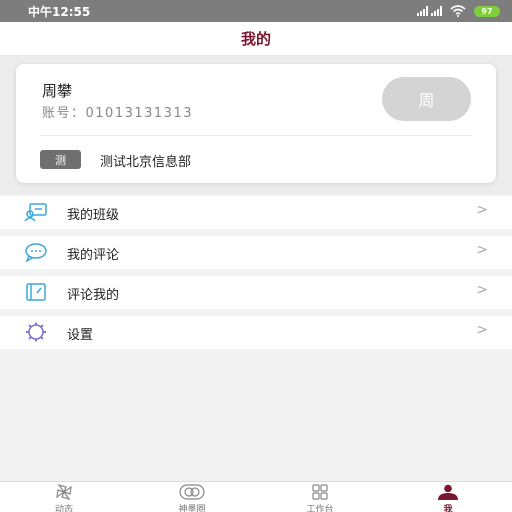  I want to click on avatar-text: 周, so click(426, 100).